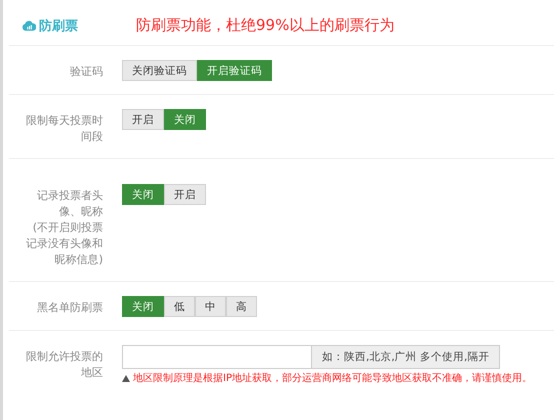 This screenshot has width=554, height=420. I want to click on option-button: 低, so click(179, 306).